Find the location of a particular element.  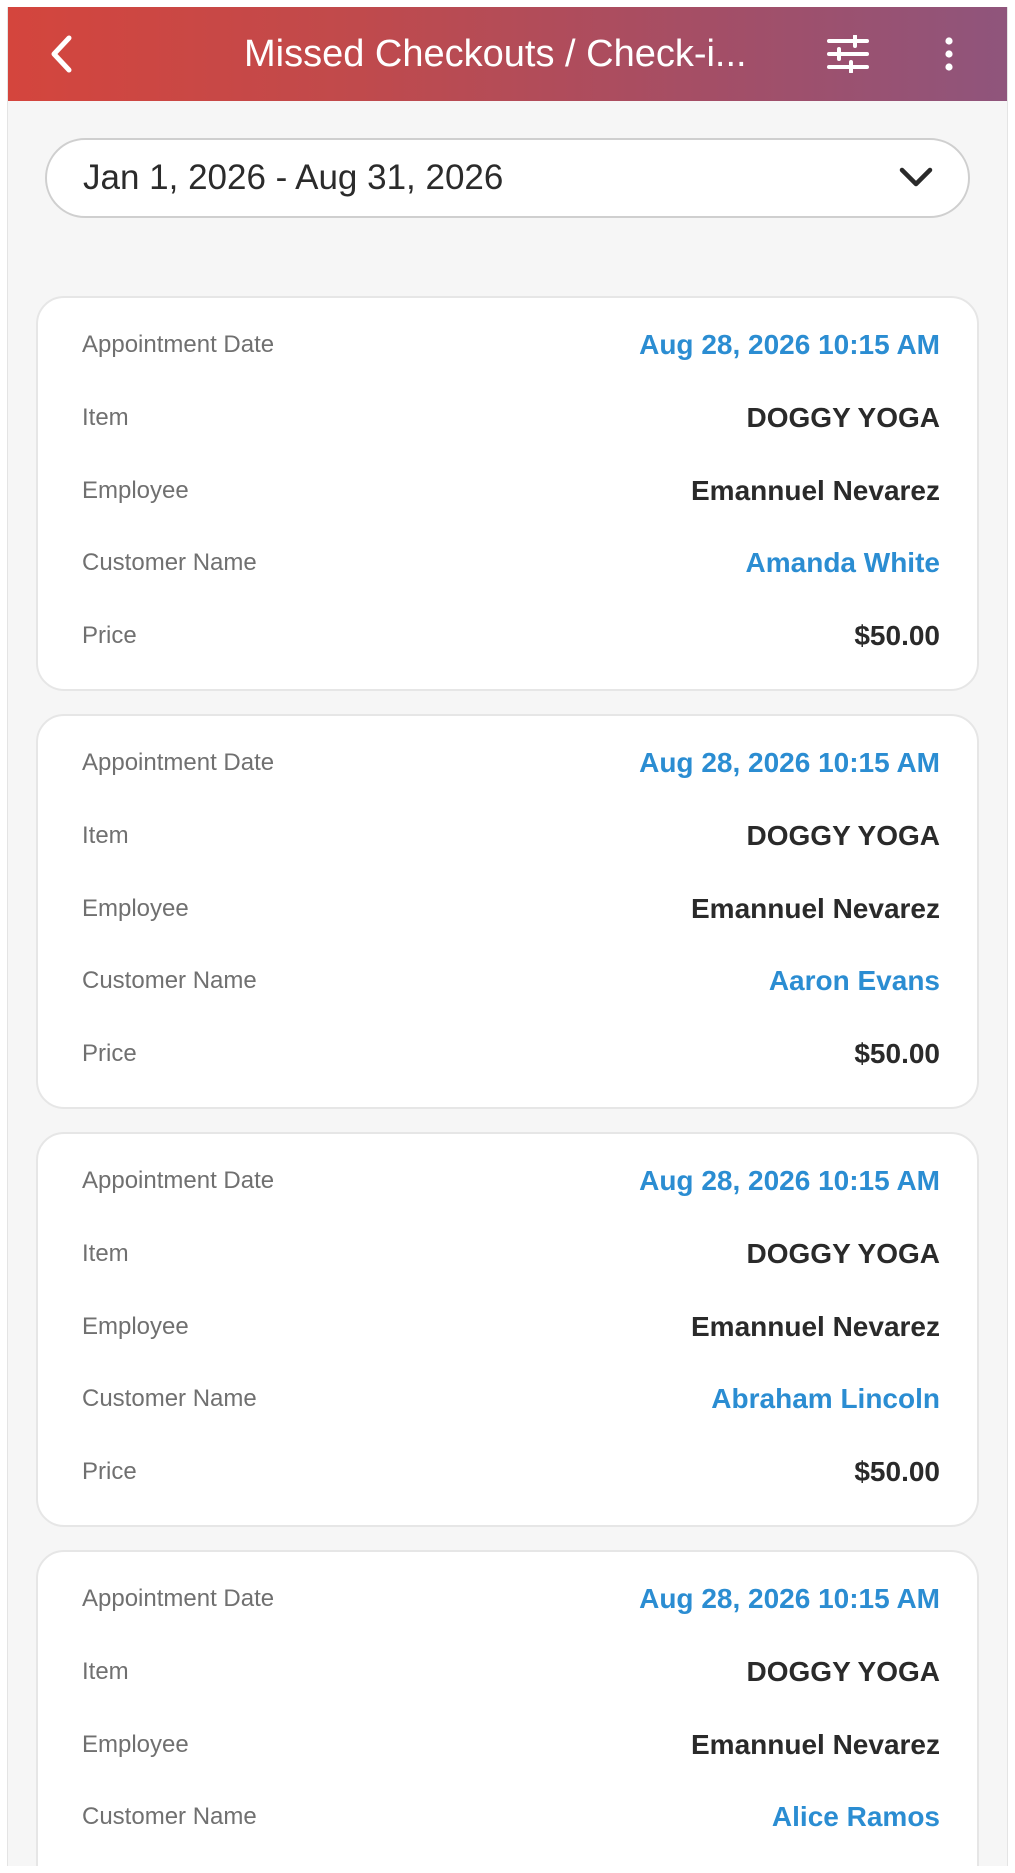

sliders-icon is located at coordinates (848, 54).